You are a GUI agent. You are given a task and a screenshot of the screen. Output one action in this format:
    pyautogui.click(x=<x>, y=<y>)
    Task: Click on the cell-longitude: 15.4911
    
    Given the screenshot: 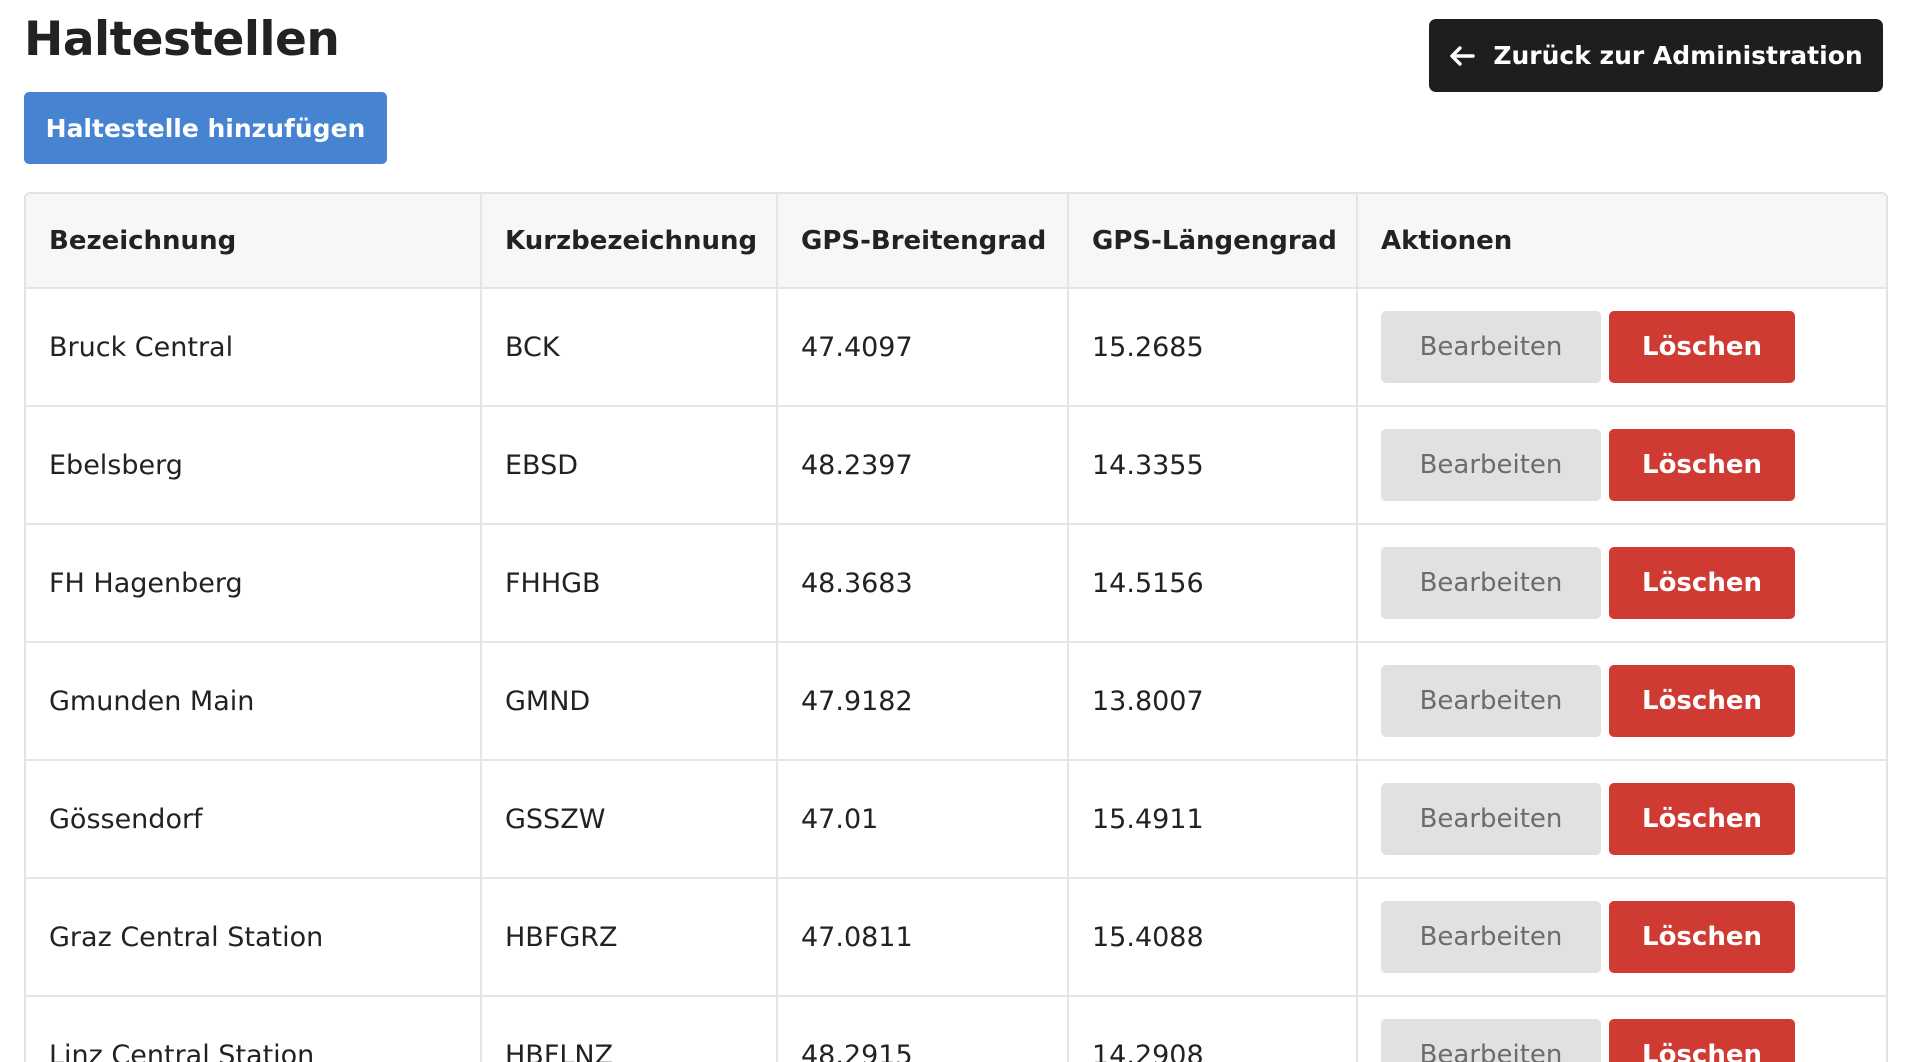 What is the action you would take?
    pyautogui.click(x=1213, y=819)
    